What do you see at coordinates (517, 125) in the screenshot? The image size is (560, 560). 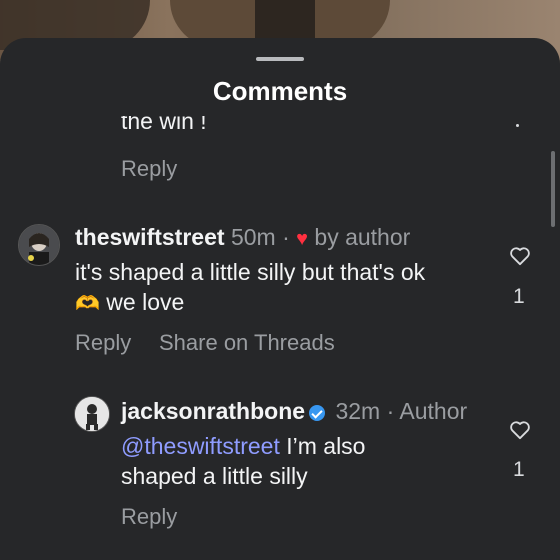 I see `more-options-icon` at bounding box center [517, 125].